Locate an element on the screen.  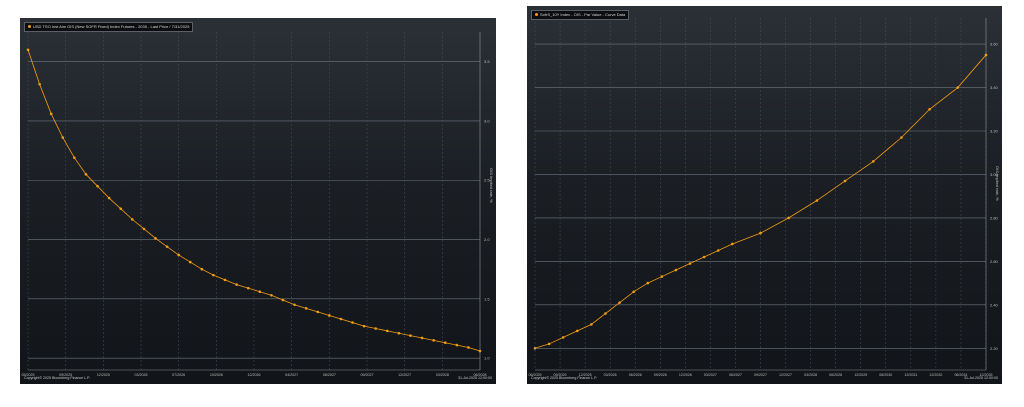
x-tick-label: 07/2026 is located at coordinates (178, 375).